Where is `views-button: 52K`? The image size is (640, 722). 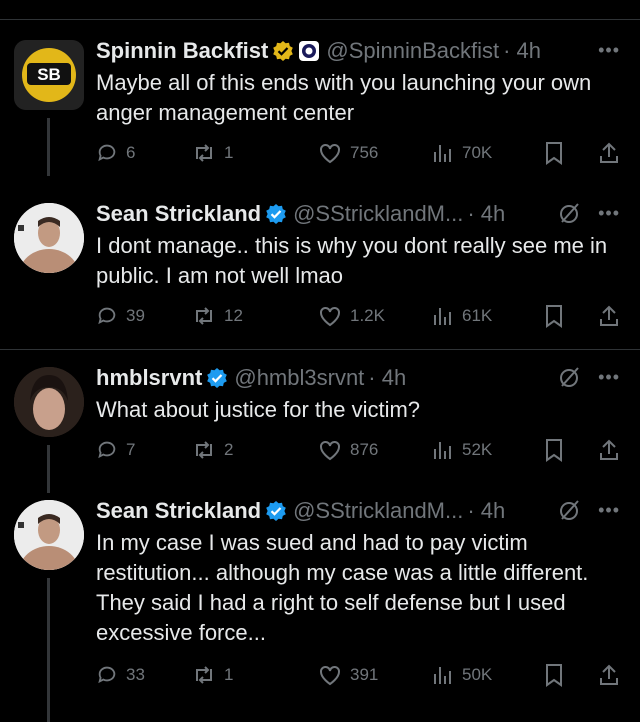 views-button: 52K is located at coordinates (462, 450).